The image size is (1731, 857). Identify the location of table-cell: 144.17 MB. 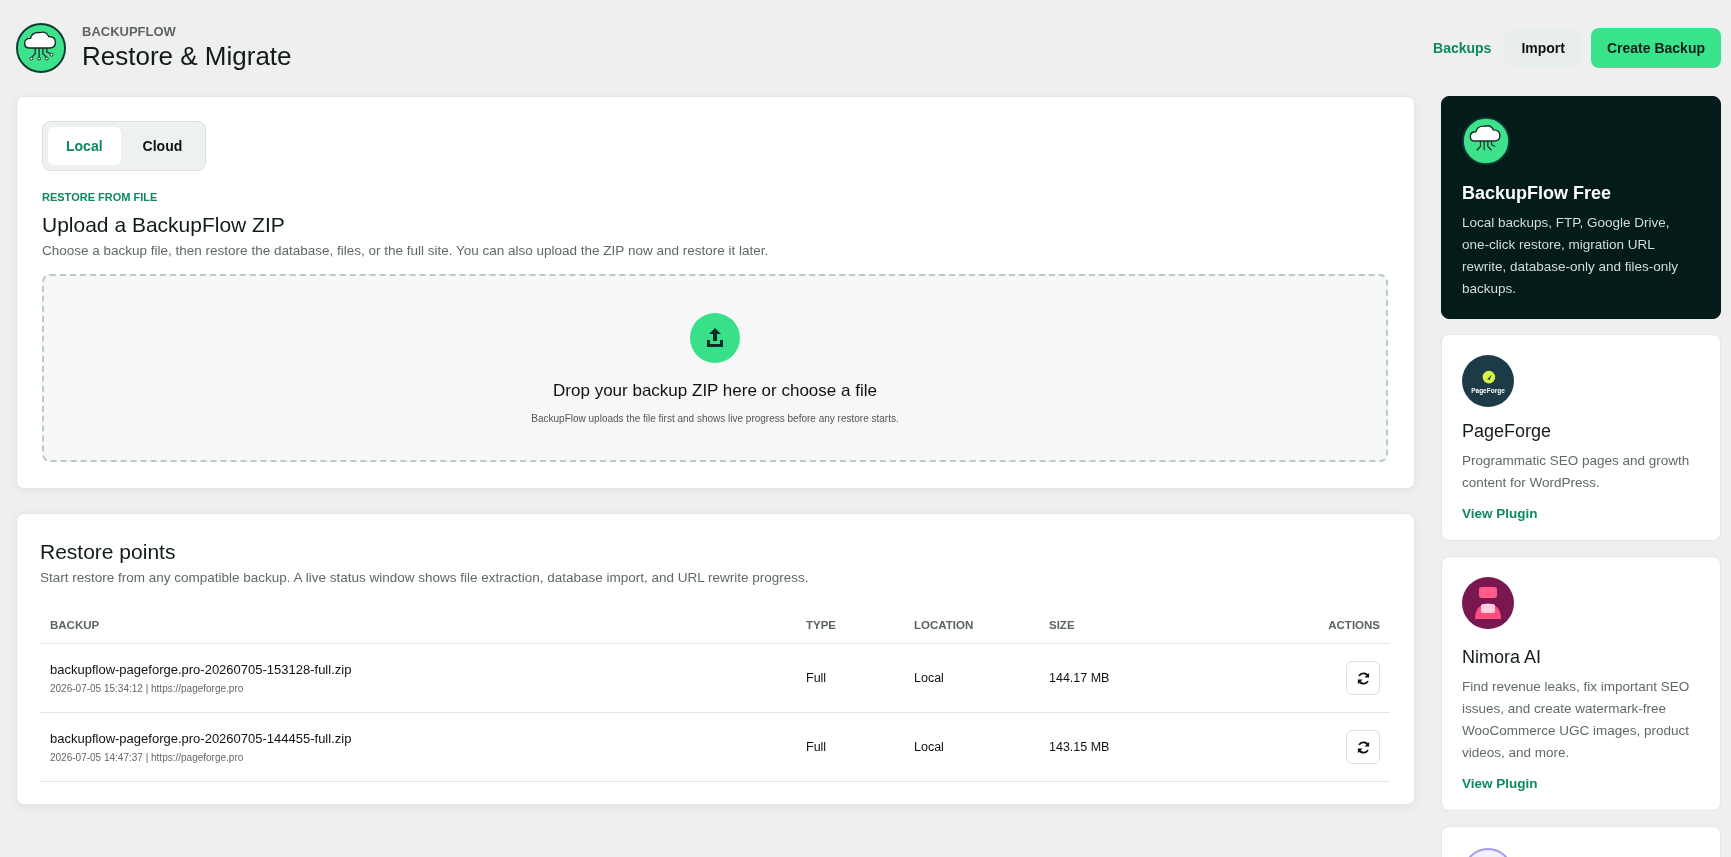
(1079, 678).